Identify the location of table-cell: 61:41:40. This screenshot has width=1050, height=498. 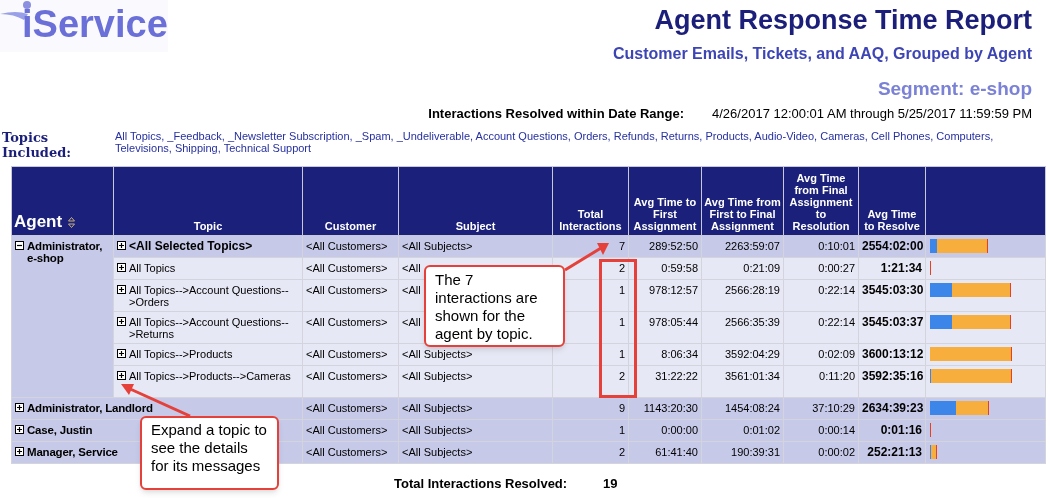
(676, 452).